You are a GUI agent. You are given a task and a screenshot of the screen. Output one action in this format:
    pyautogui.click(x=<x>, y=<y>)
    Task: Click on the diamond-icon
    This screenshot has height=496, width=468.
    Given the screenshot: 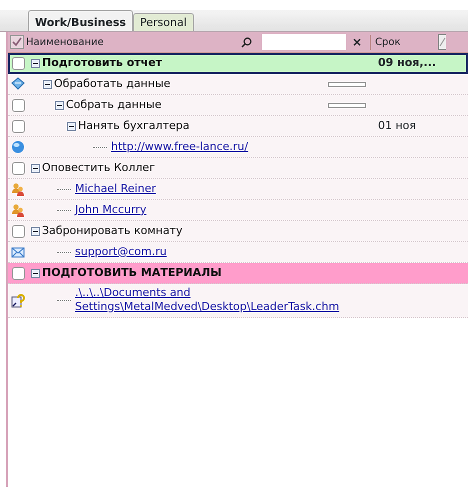 What is the action you would take?
    pyautogui.click(x=18, y=84)
    